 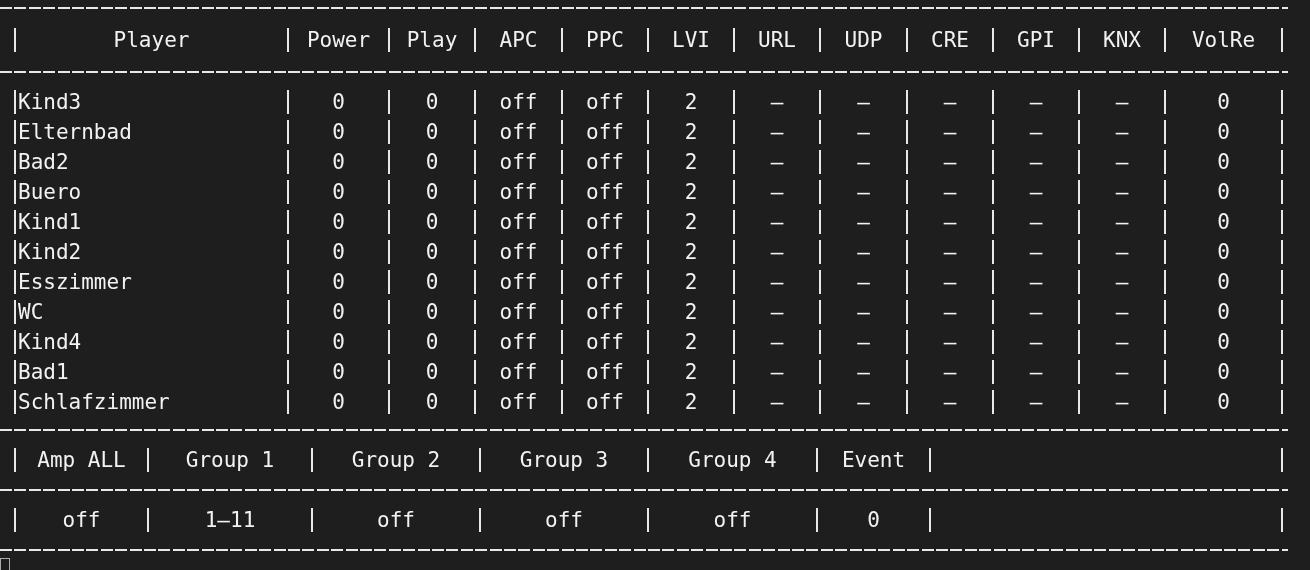 What do you see at coordinates (690, 40) in the screenshot?
I see `column-header: LVI` at bounding box center [690, 40].